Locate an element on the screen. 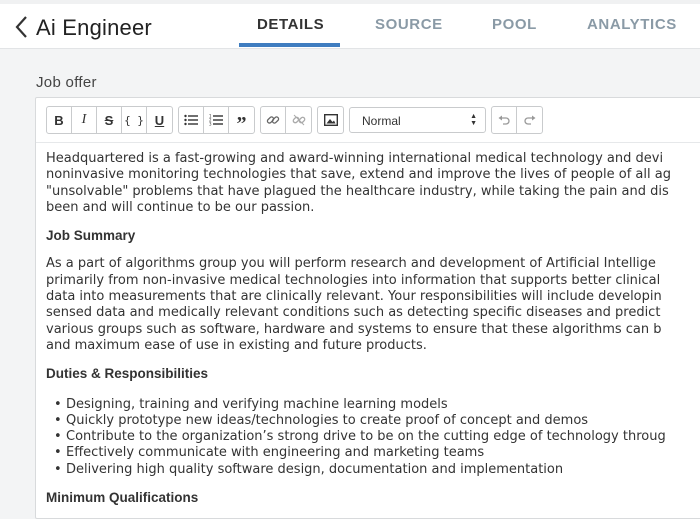 The height and width of the screenshot is (519, 700). strikethrough-icon: S is located at coordinates (109, 120).